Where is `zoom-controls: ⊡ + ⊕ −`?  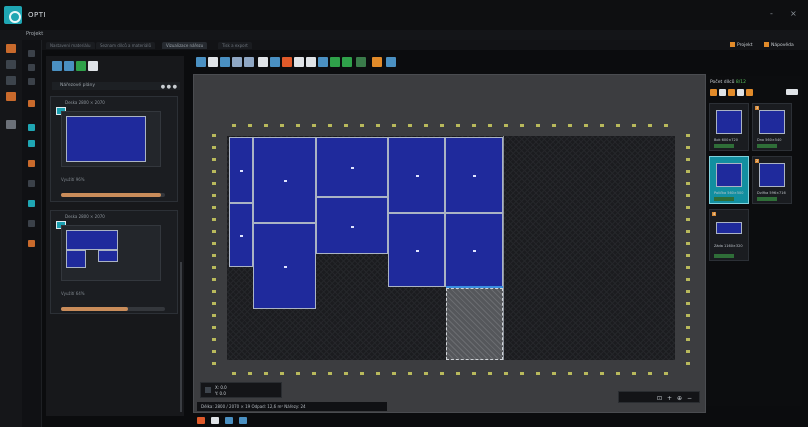
zoom-controls: ⊡ + ⊕ − is located at coordinates (659, 397).